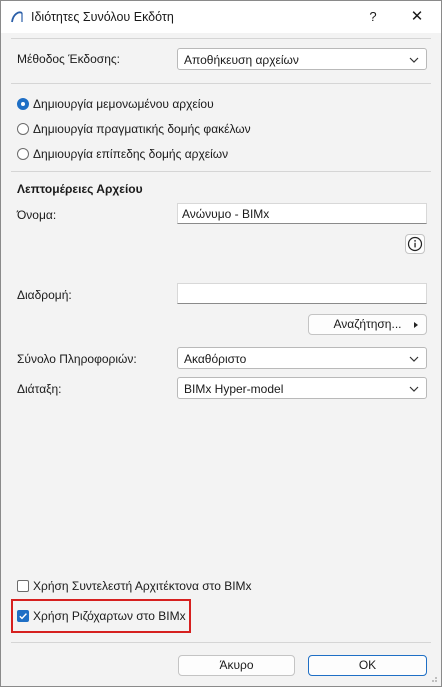 This screenshot has width=442, height=687. Describe the element at coordinates (433, 678) in the screenshot. I see `resize-grip-icon` at that location.